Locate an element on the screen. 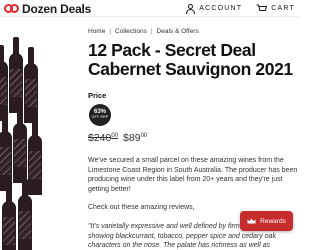 This screenshot has height=250, width=320. price-row: $24000 $8900 is located at coordinates (117, 138).